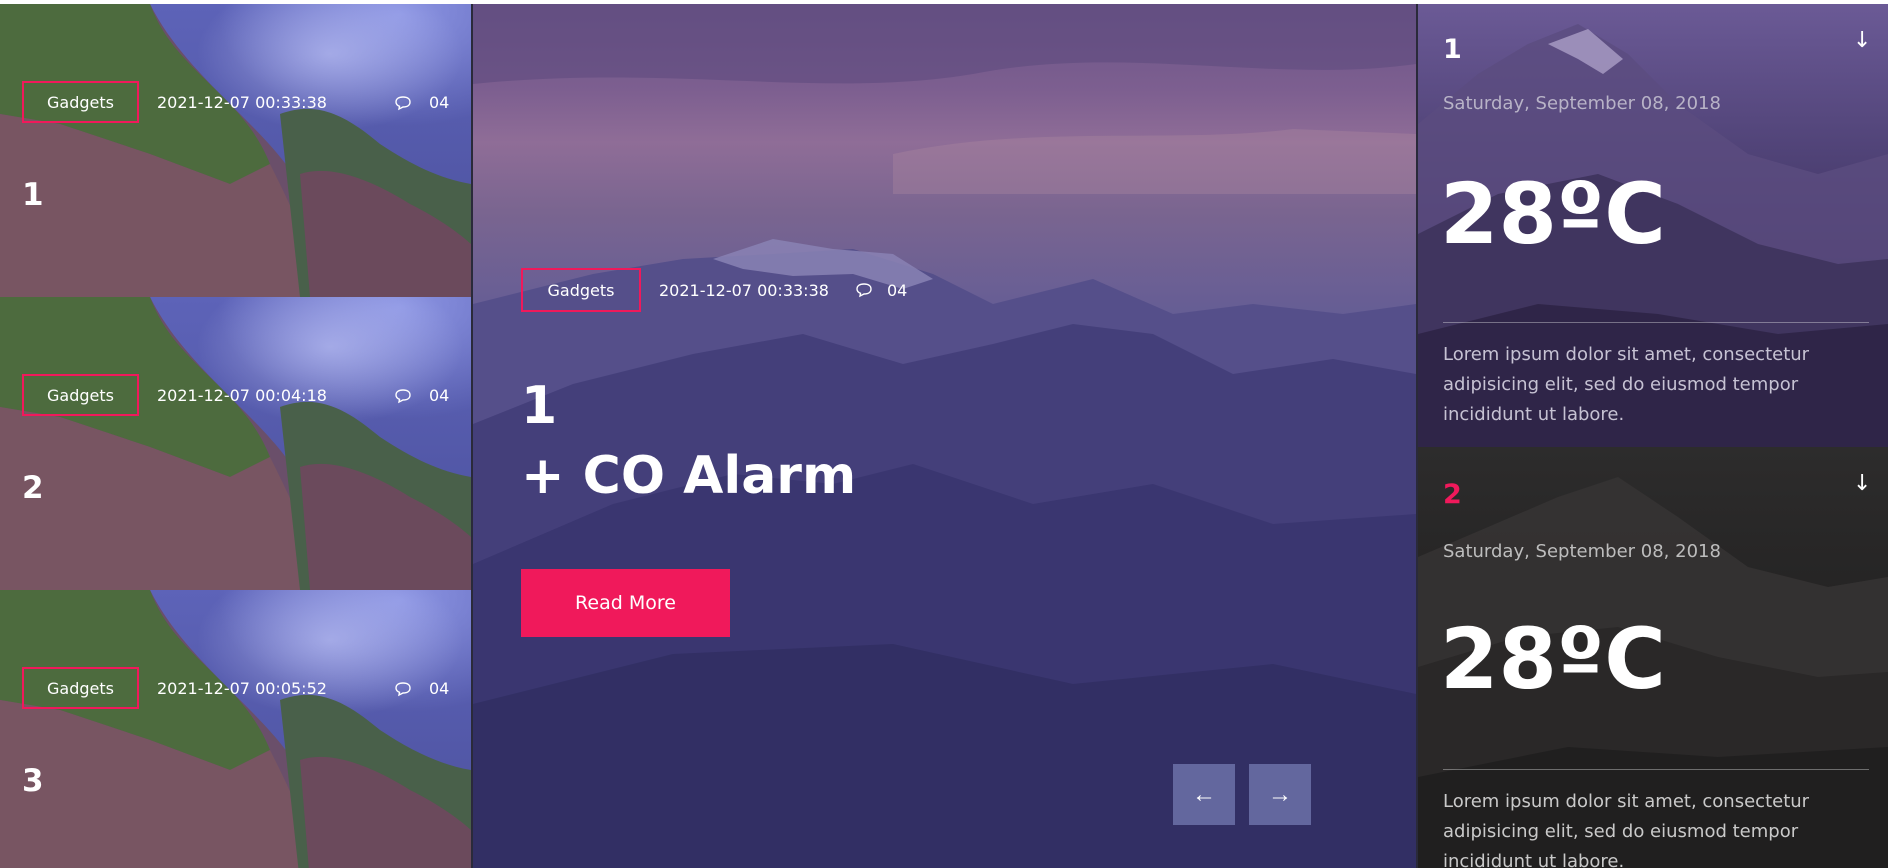  What do you see at coordinates (1452, 49) in the screenshot?
I see `weather-index: 1` at bounding box center [1452, 49].